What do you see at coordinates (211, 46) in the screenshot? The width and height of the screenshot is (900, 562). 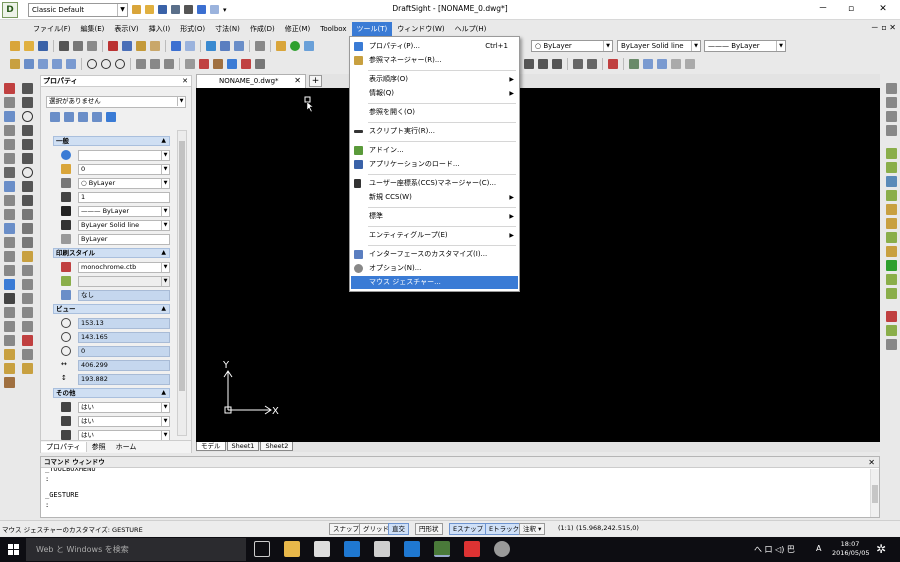 I see `pan-icon` at bounding box center [211, 46].